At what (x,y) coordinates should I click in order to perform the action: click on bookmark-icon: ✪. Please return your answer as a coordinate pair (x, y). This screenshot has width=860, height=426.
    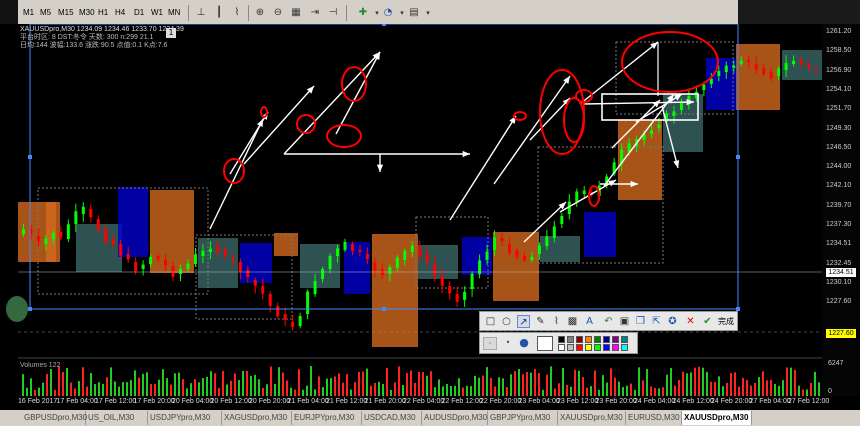
    Looking at the image, I should click on (672, 321).